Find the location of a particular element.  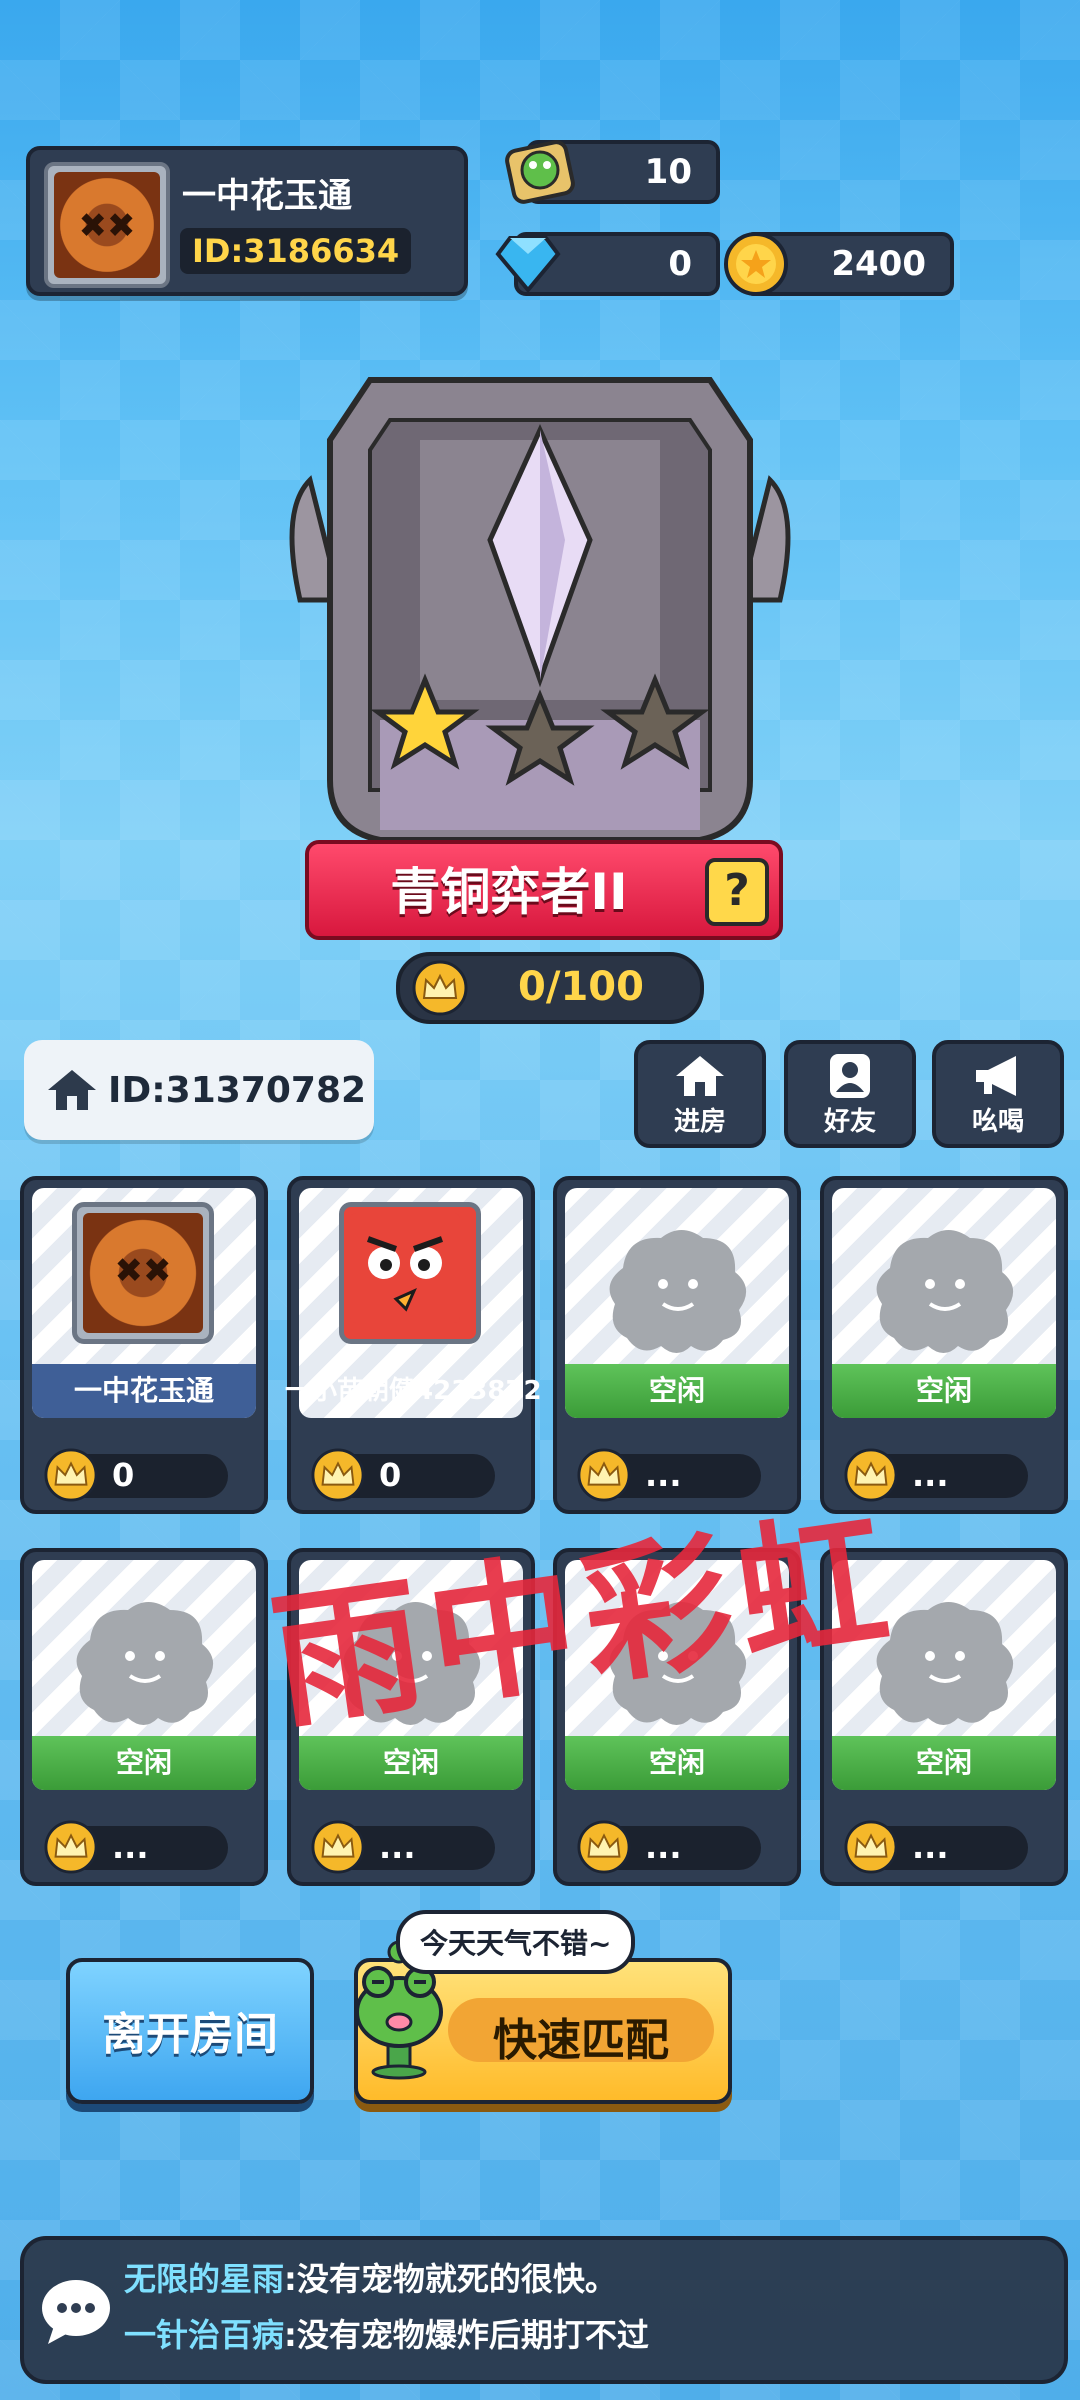

rank-progress: 0/100 is located at coordinates (550, 988).